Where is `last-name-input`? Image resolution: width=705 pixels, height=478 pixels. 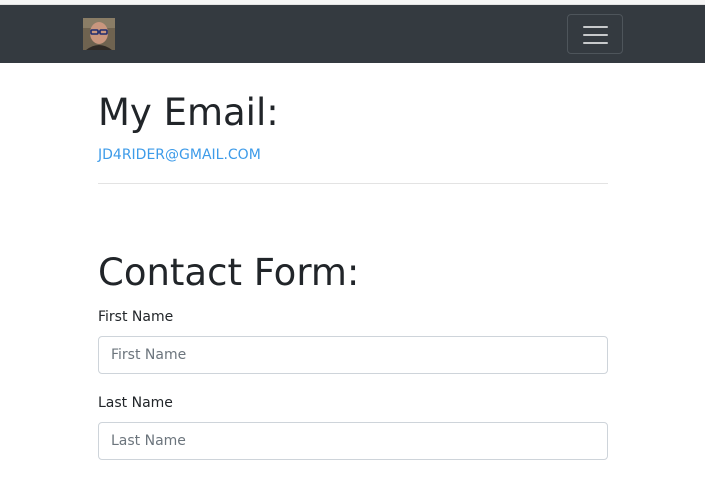 last-name-input is located at coordinates (353, 441).